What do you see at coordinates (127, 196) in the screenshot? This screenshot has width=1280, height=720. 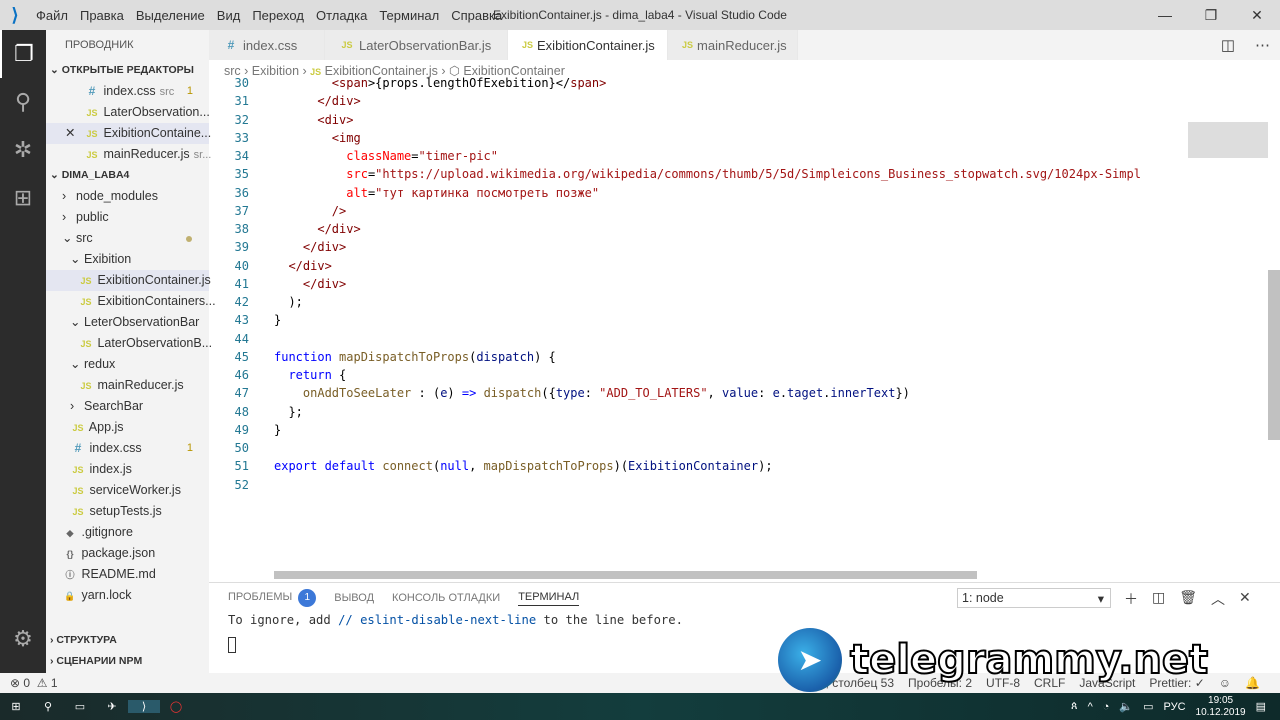 I see `folder-item: › node_modules` at bounding box center [127, 196].